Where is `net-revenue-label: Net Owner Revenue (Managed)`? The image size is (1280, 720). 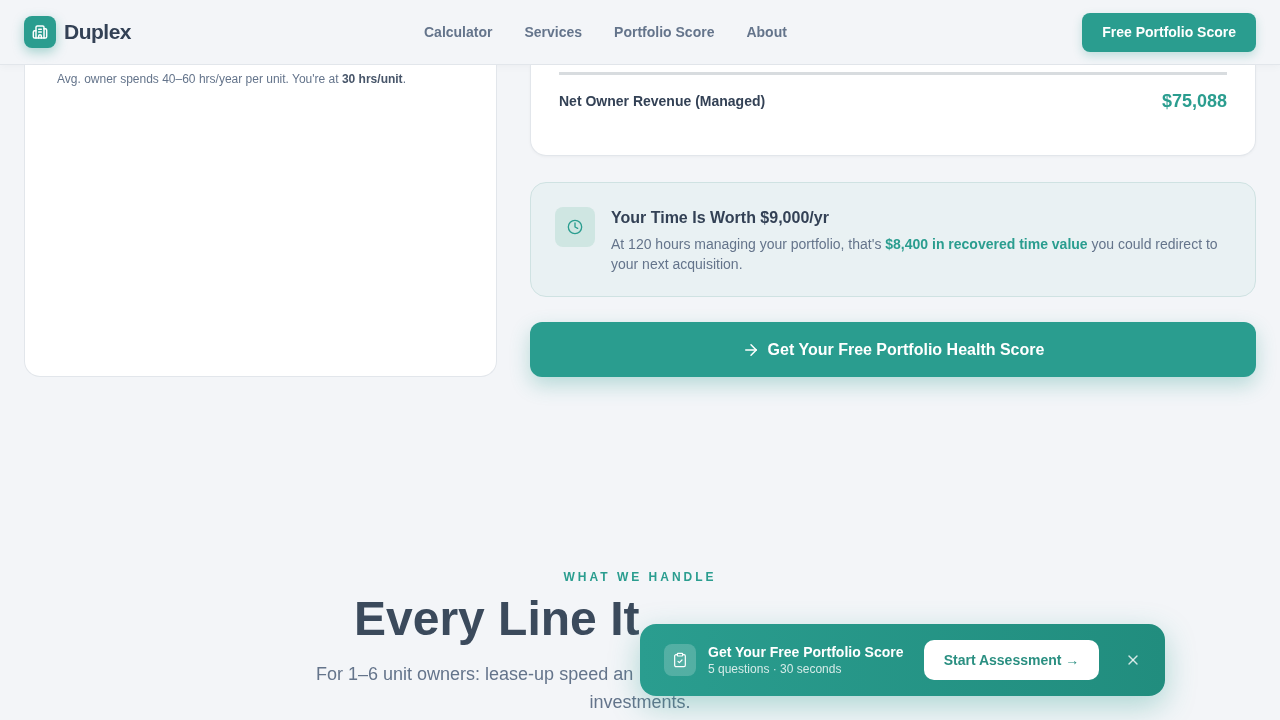 net-revenue-label: Net Owner Revenue (Managed) is located at coordinates (662, 101).